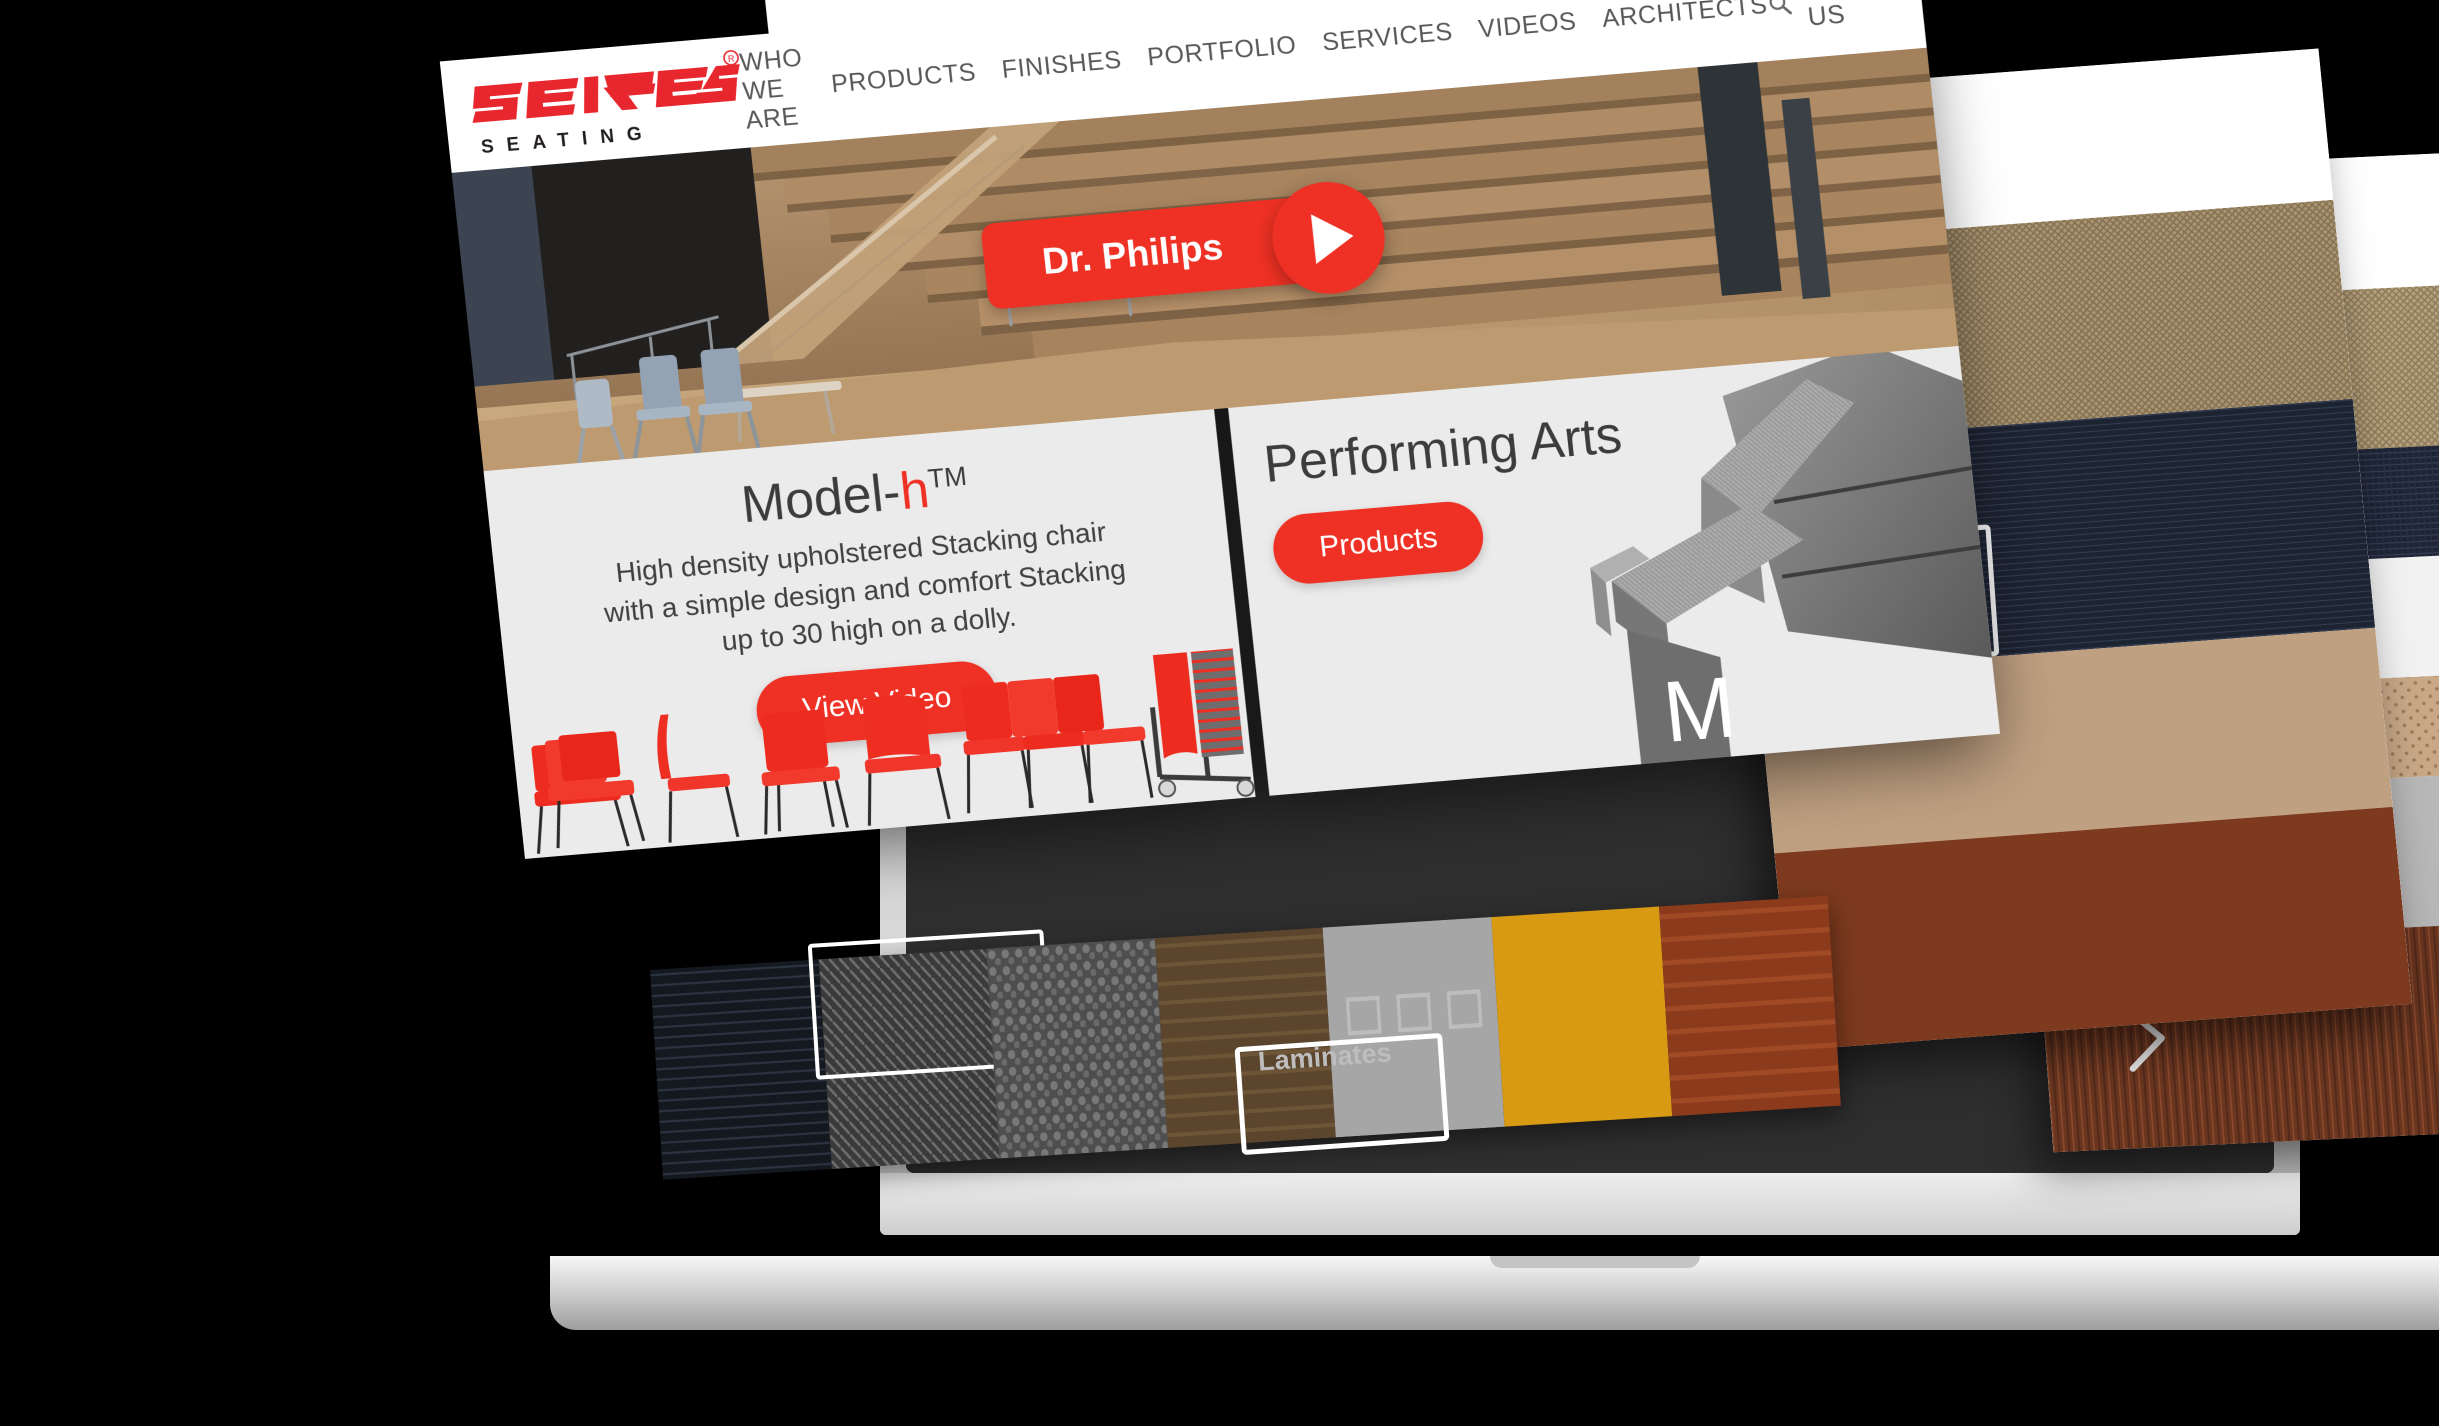 The image size is (2439, 1426). What do you see at coordinates (929, 1049) in the screenshot?
I see `swatch-leather` at bounding box center [929, 1049].